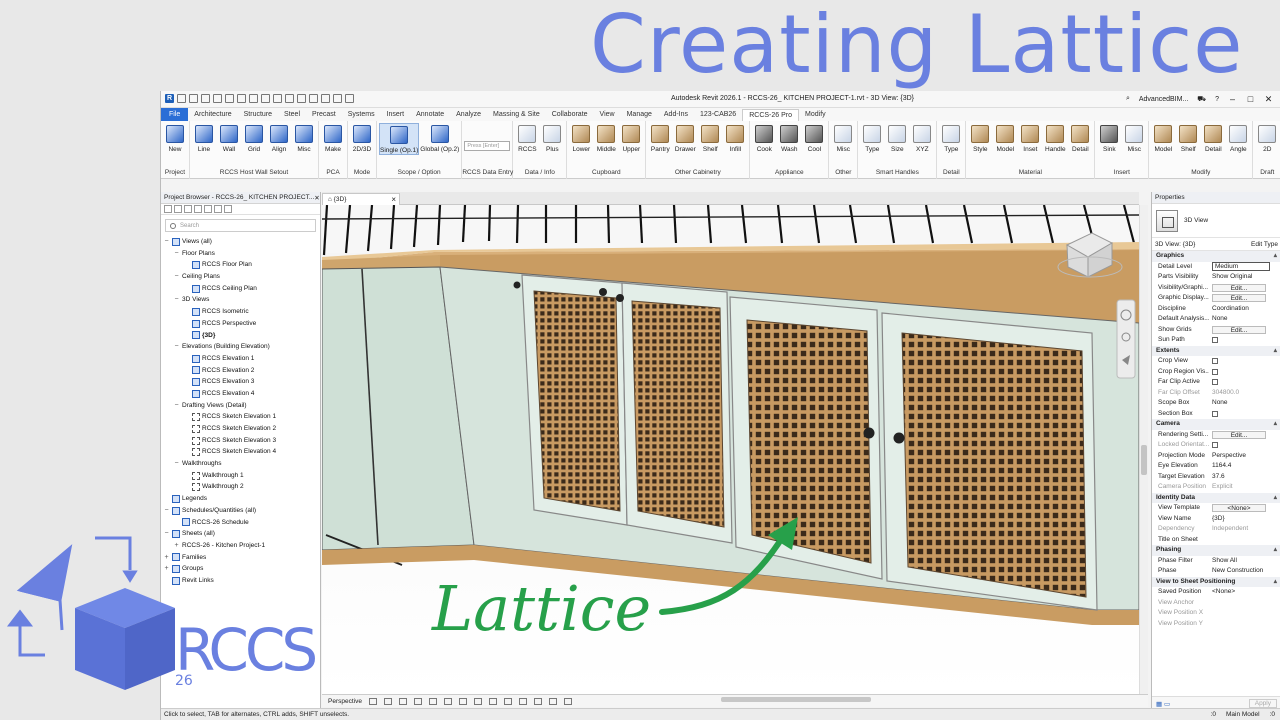 The image size is (1280, 720). I want to click on browser-item: − Walkthroughs, so click(241, 464).